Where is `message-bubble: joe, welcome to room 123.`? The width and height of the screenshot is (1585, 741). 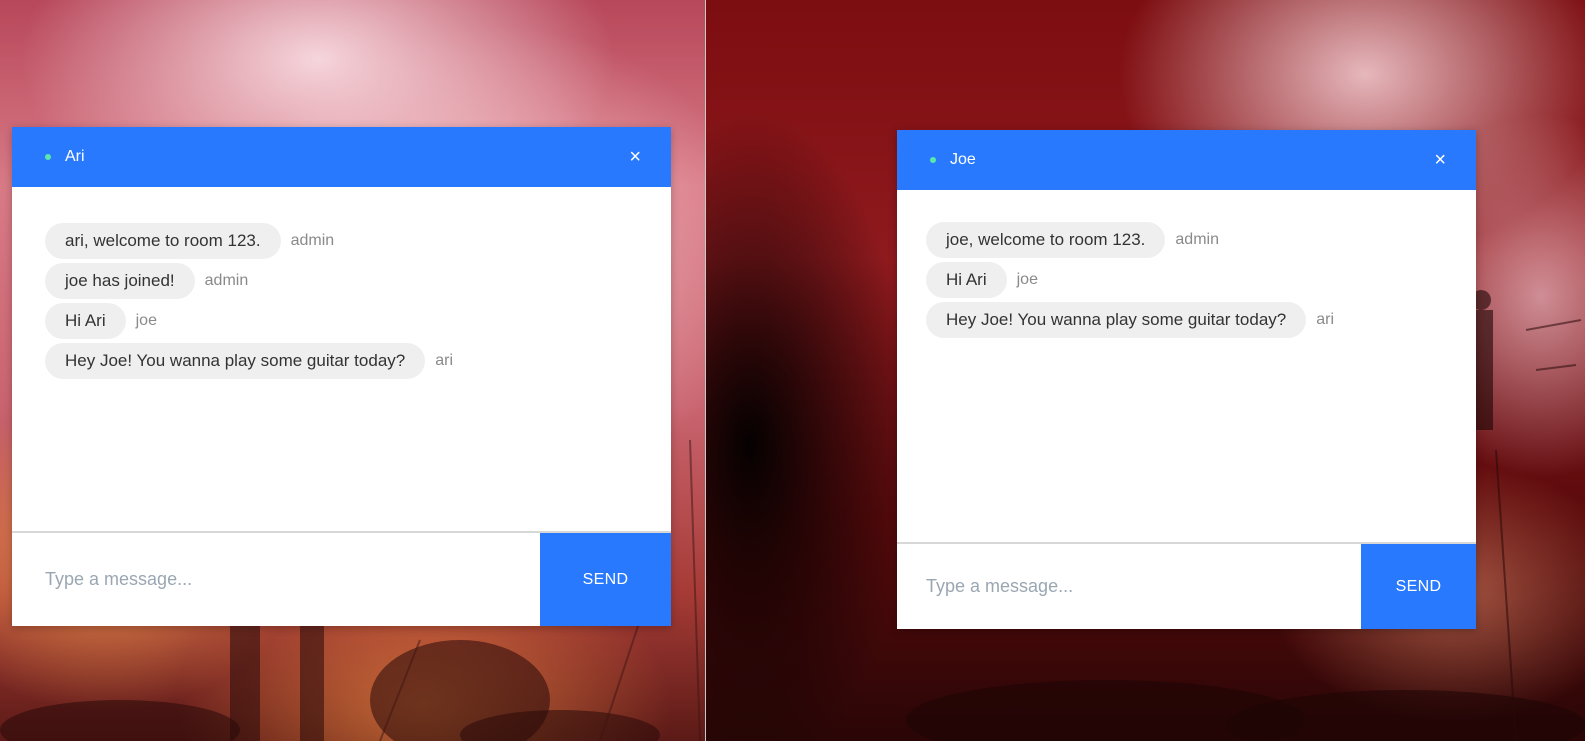
message-bubble: joe, welcome to room 123. is located at coordinates (1046, 240).